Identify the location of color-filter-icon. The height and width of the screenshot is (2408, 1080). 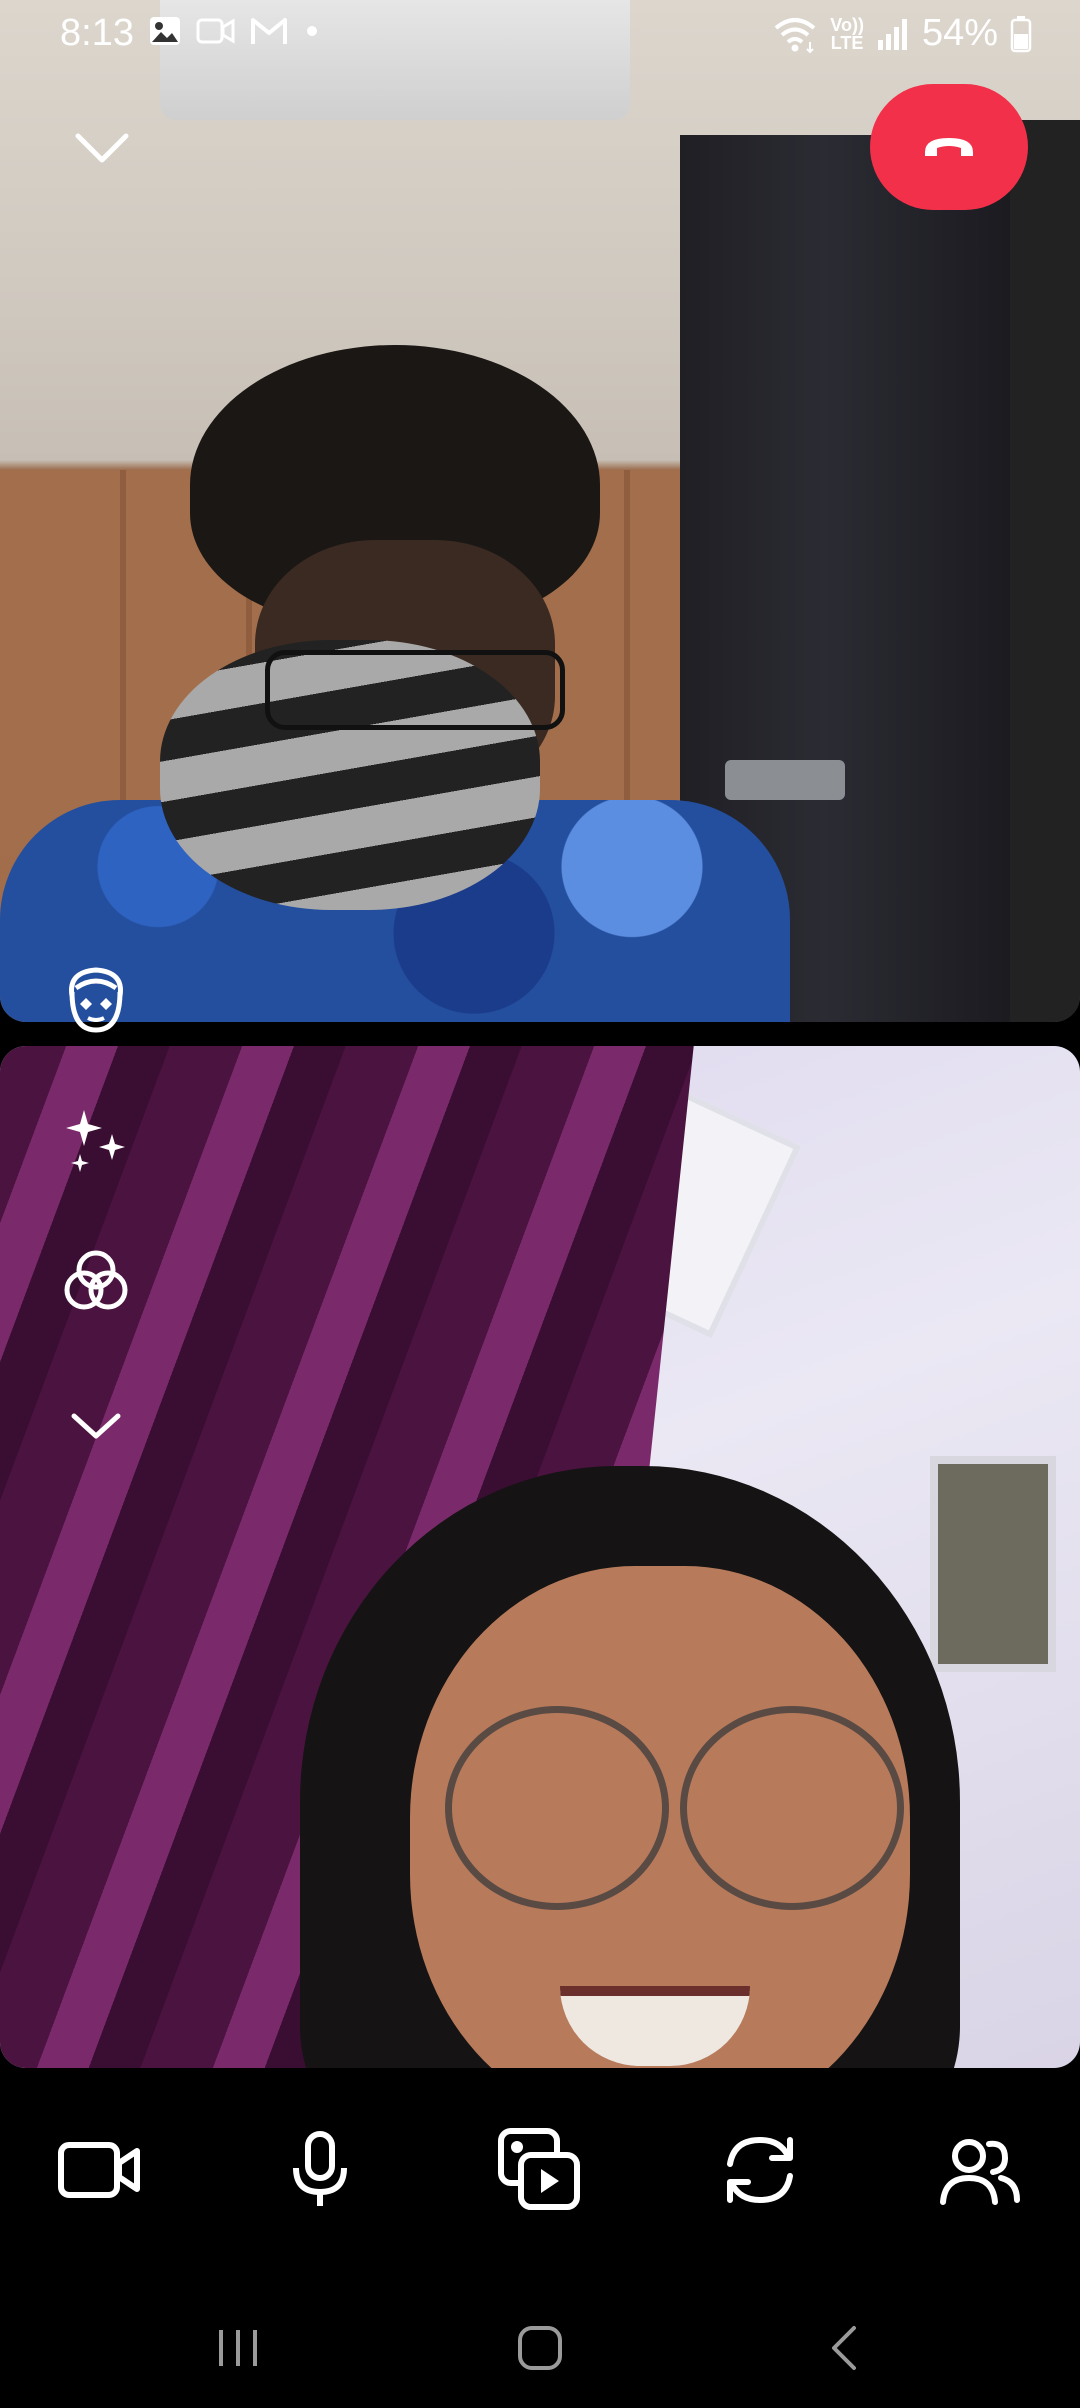
(96, 1280).